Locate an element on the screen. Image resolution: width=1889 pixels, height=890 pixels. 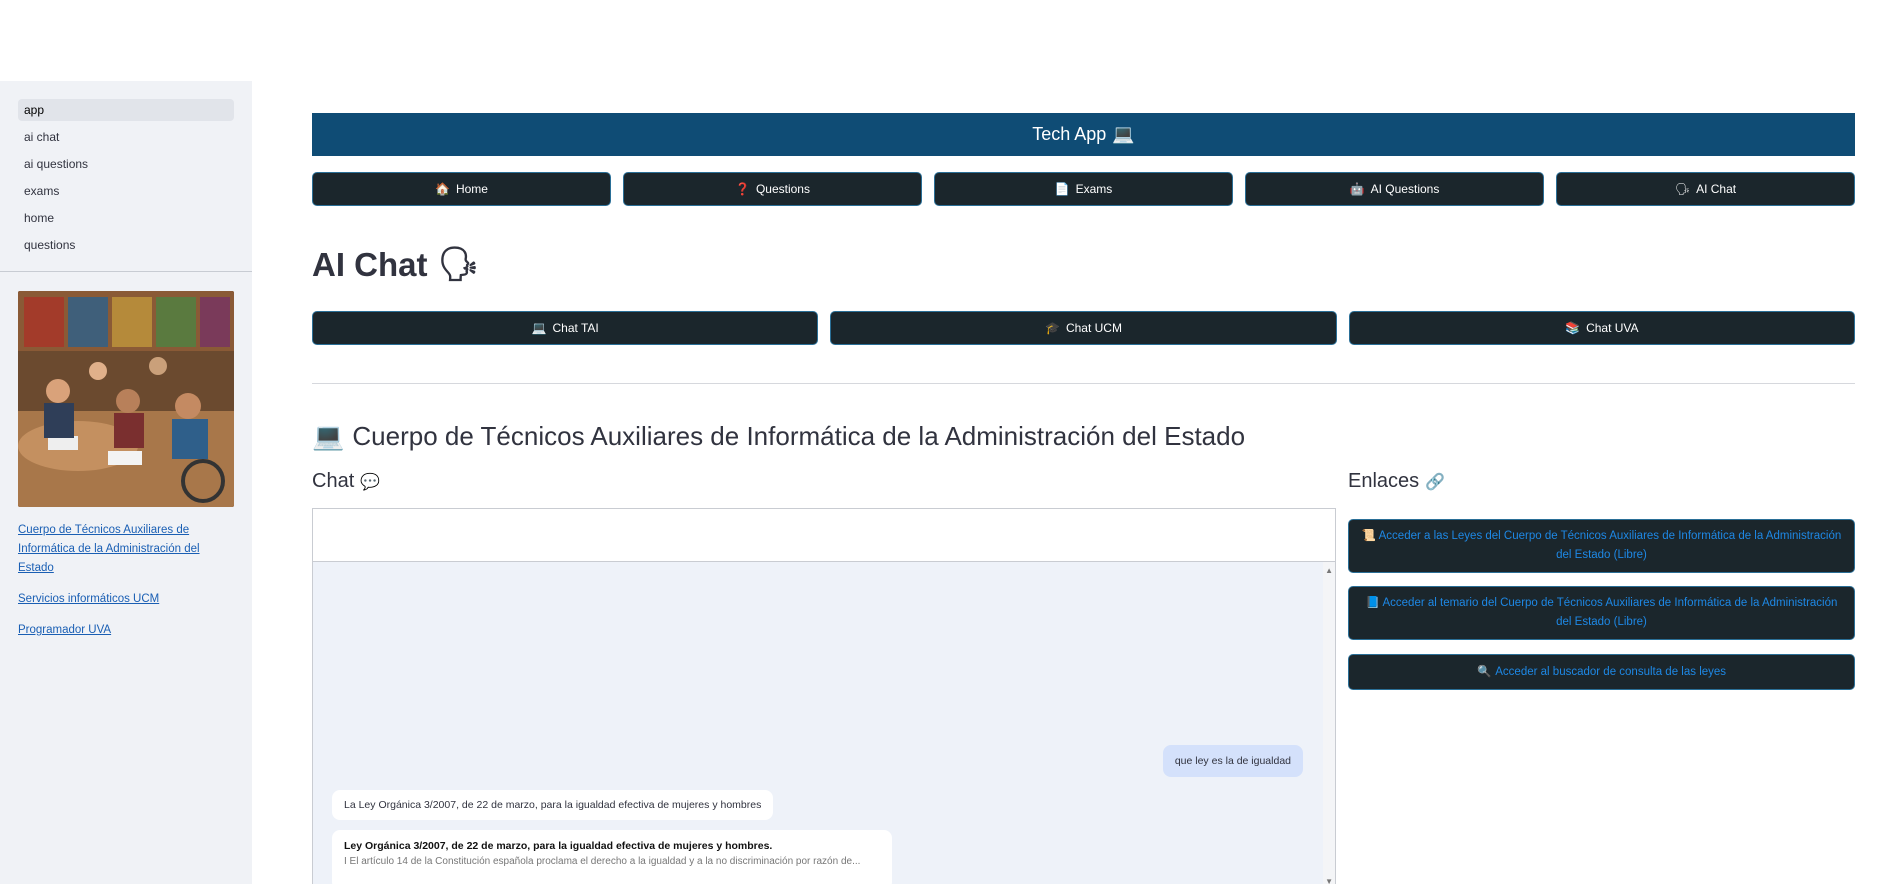
ai-chat-button: 🗣 AI Chat is located at coordinates (1705, 189).